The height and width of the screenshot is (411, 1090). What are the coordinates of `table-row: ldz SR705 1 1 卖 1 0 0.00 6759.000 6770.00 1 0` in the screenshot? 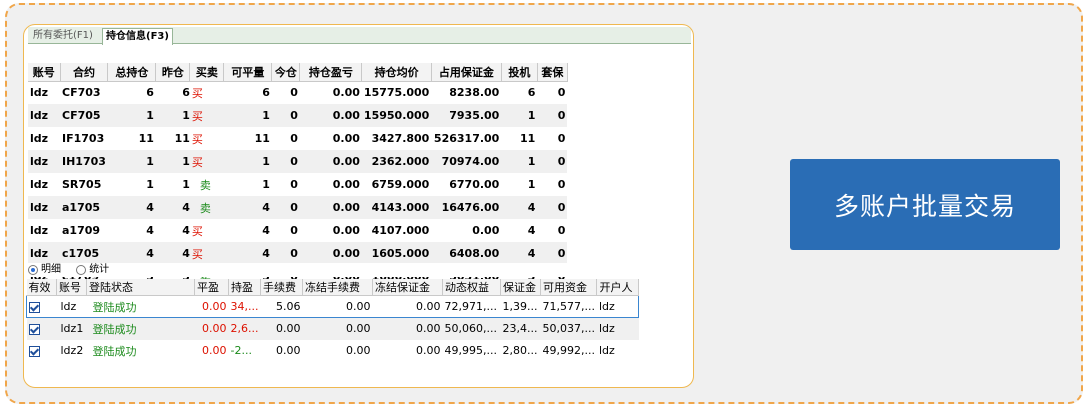 It's located at (298, 184).